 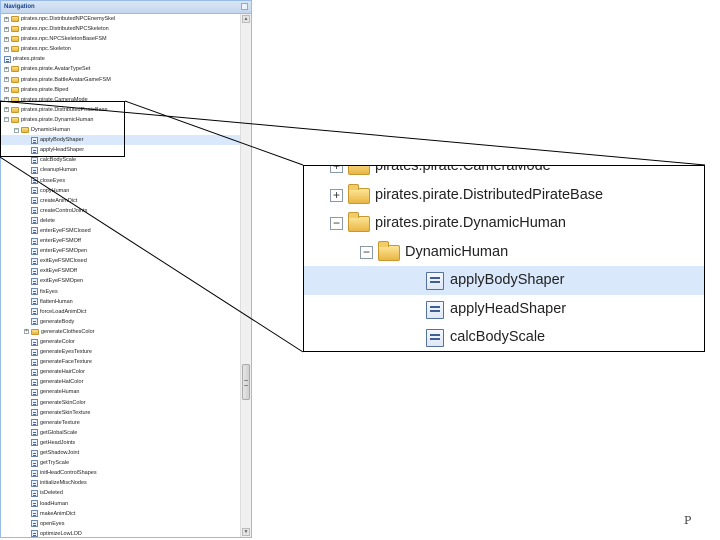 I want to click on zoomed-tree-item: − DynamicHuman, so click(x=504, y=252).